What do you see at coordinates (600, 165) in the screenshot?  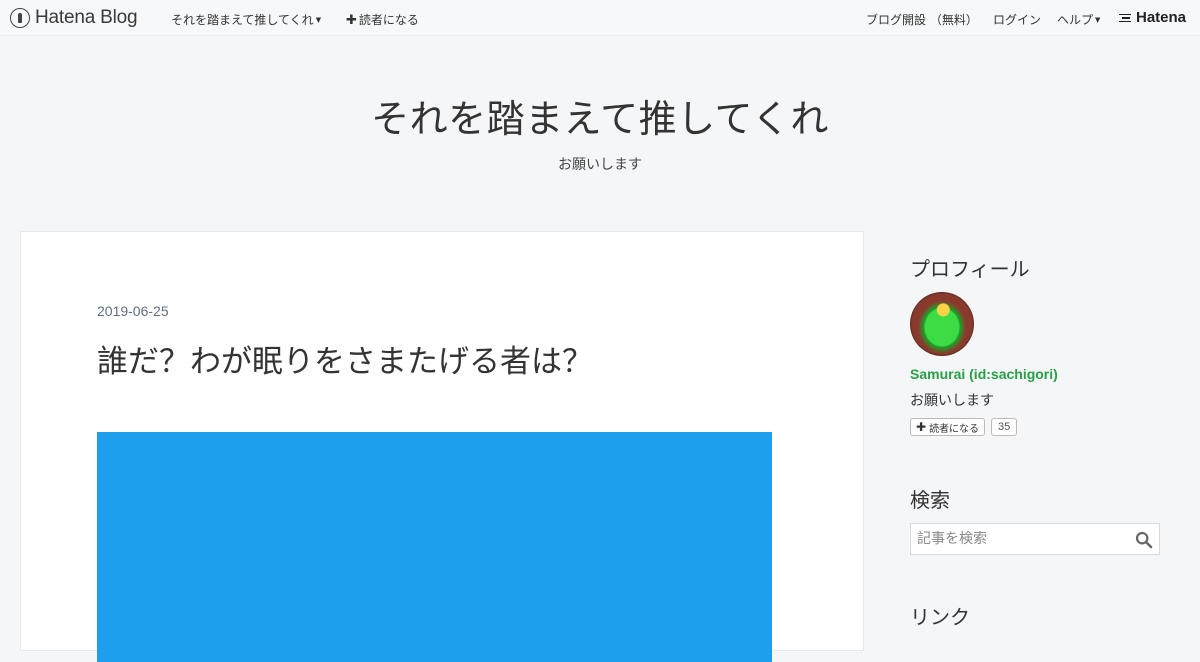 I see `blog-description: お願いします` at bounding box center [600, 165].